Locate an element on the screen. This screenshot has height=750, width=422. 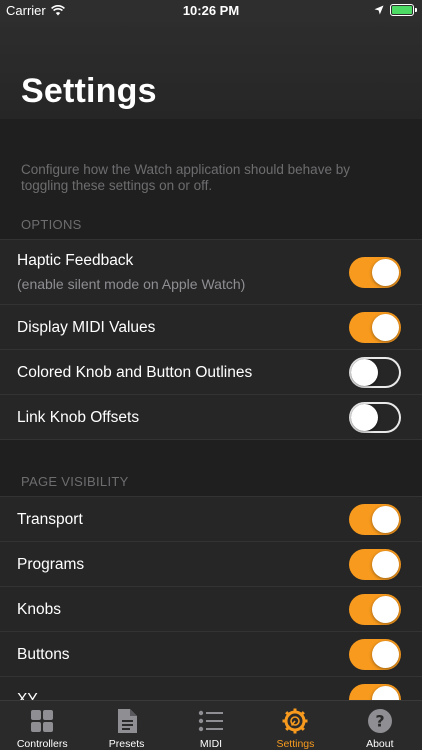
tab-midi: MIDI is located at coordinates (211, 725).